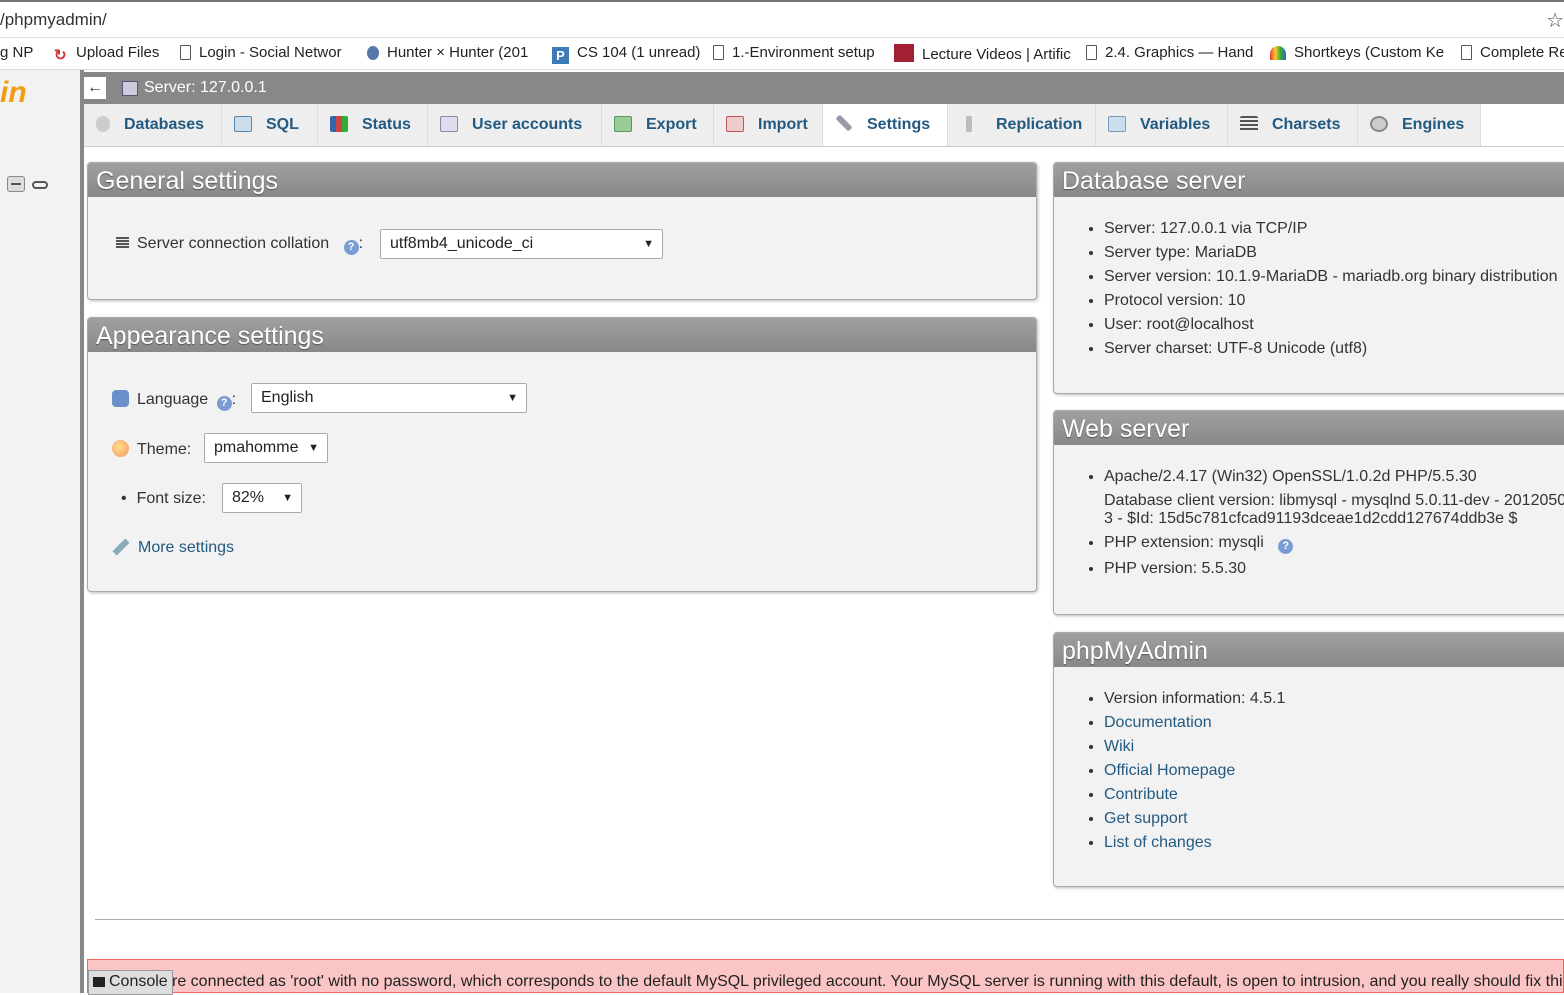 The image size is (1564, 995). I want to click on collation-select: utf8mb4_unicode_ci ▼, so click(521, 244).